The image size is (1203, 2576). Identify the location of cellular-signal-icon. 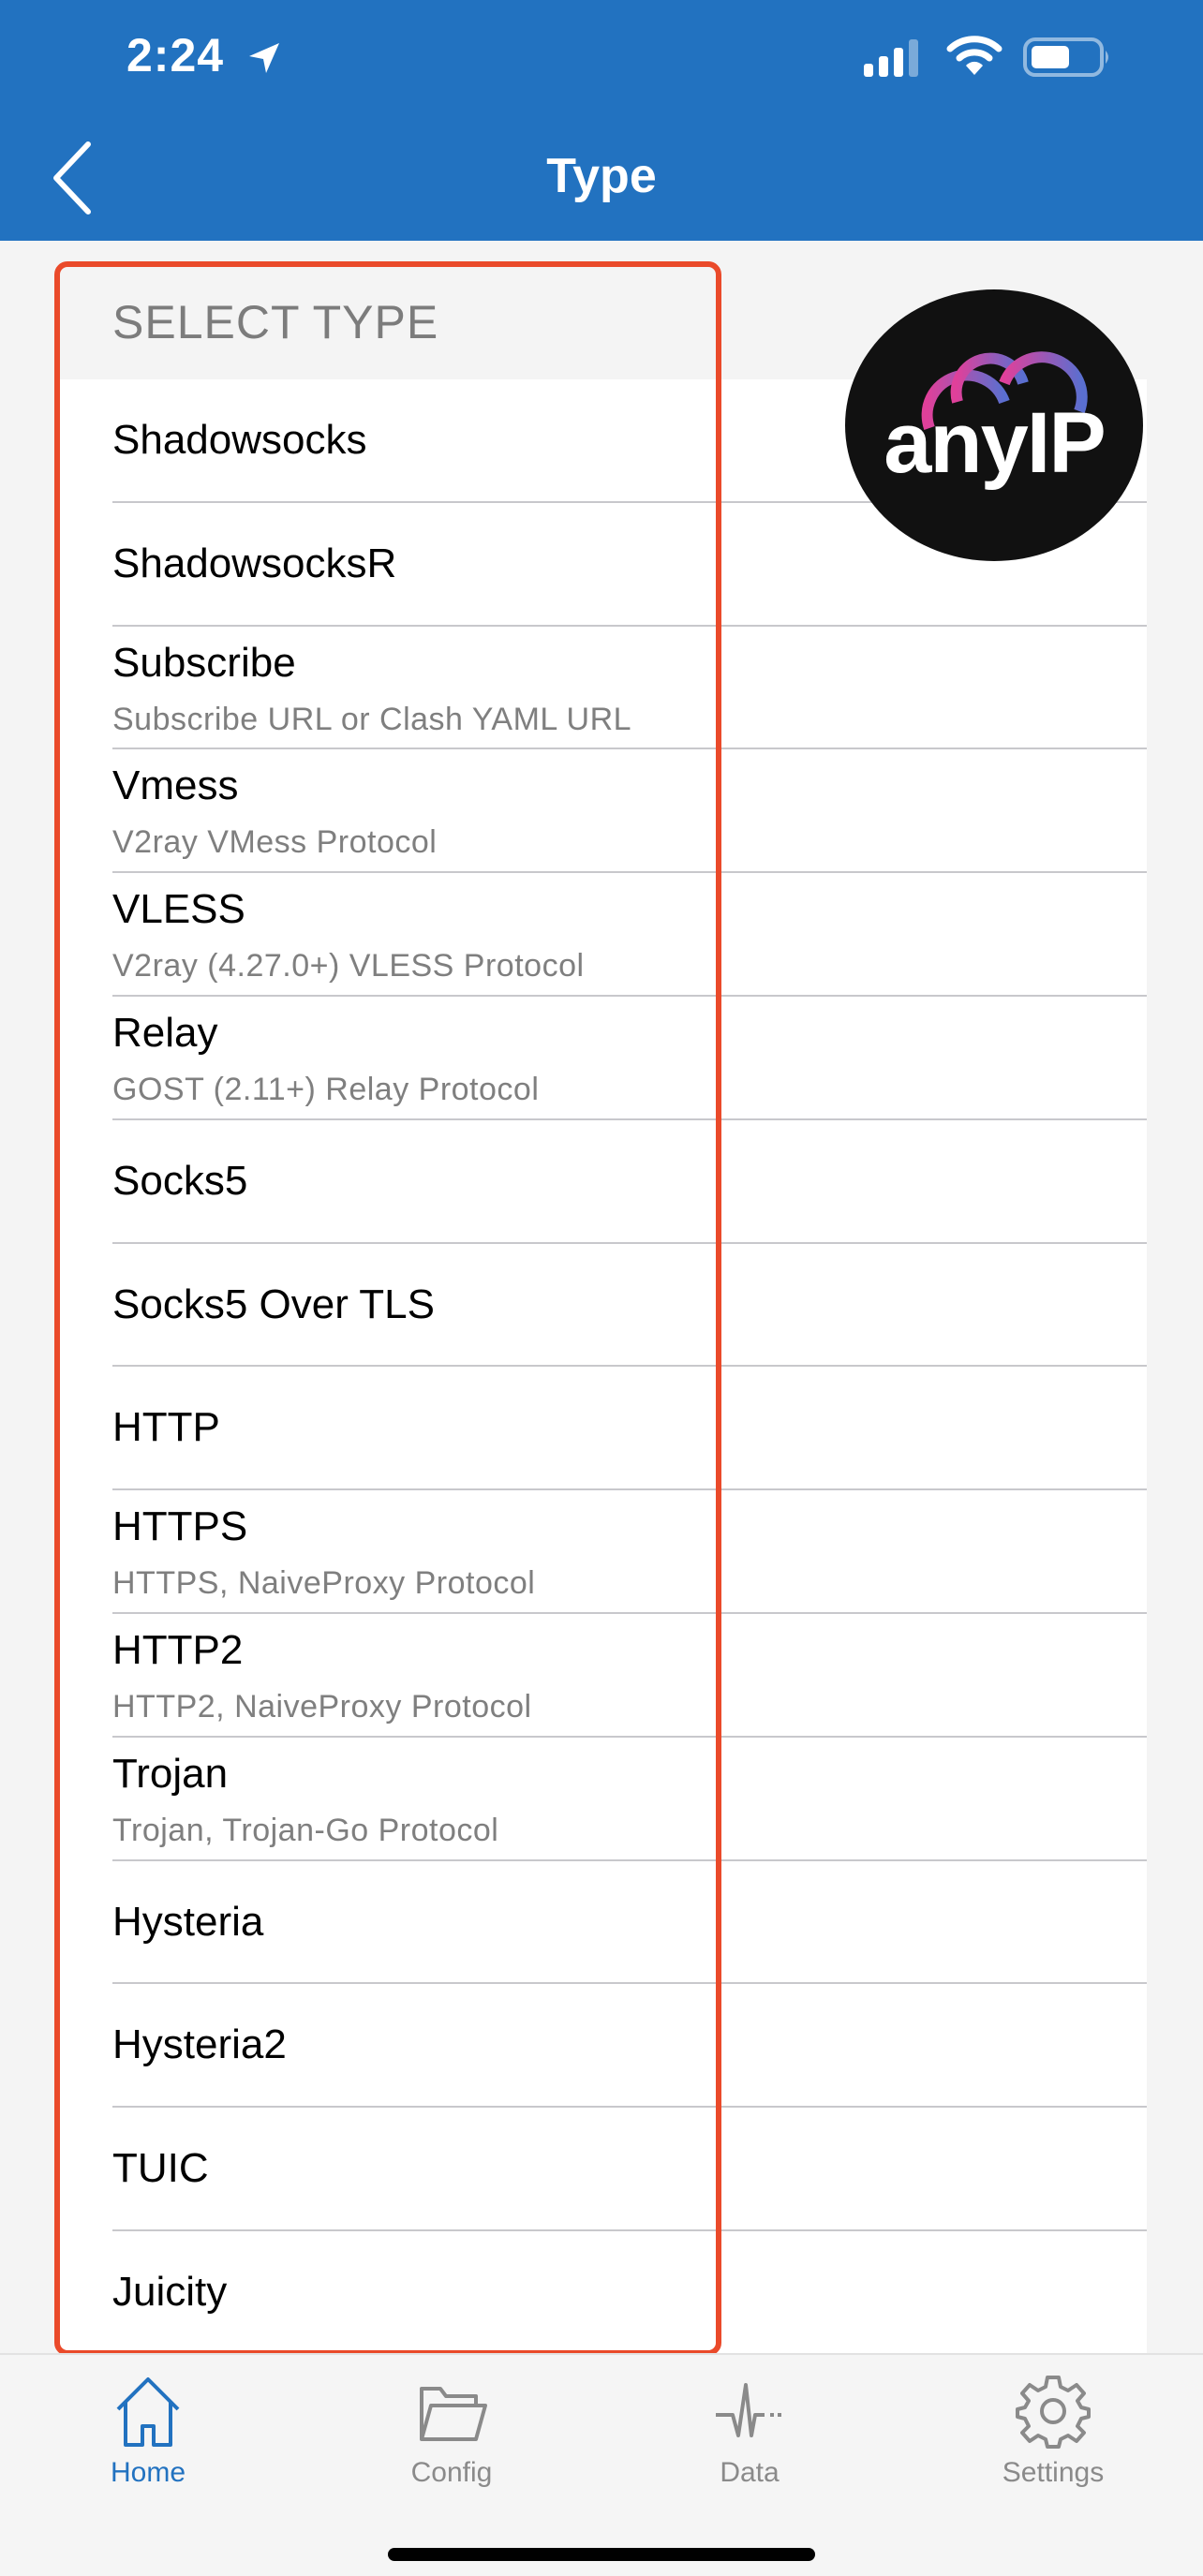
(891, 58).